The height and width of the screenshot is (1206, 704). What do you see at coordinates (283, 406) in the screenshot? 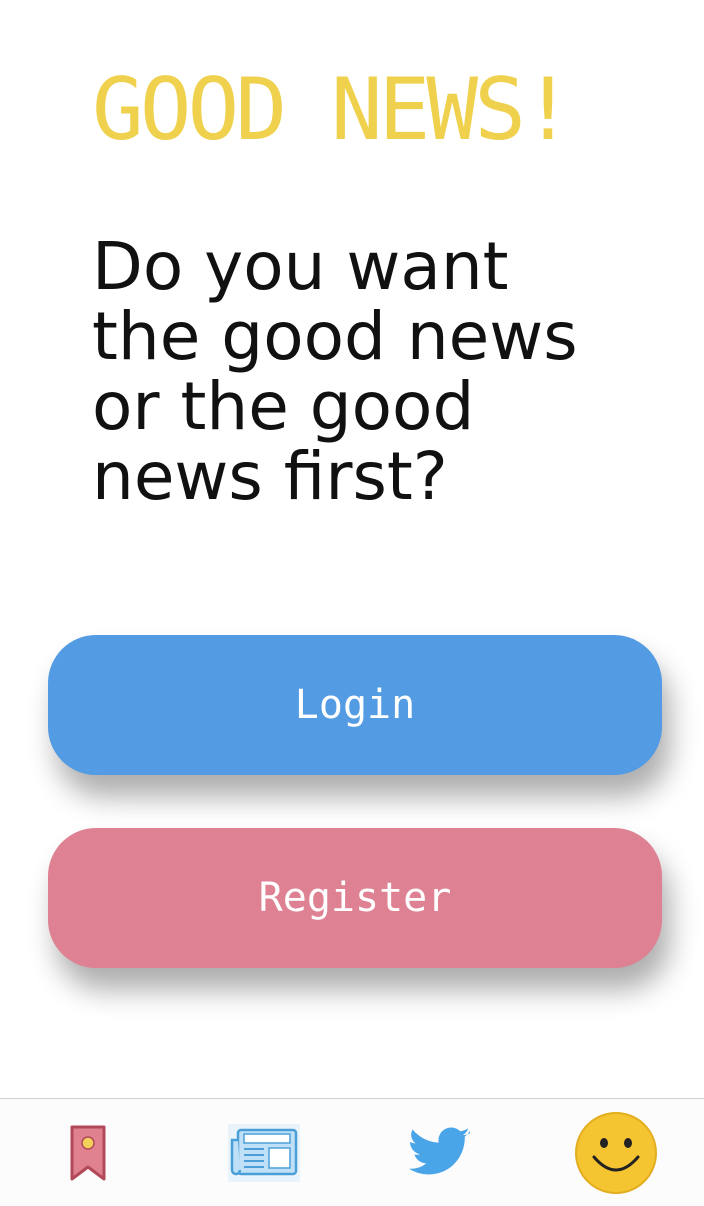
I see `tagline-line: or the good` at bounding box center [283, 406].